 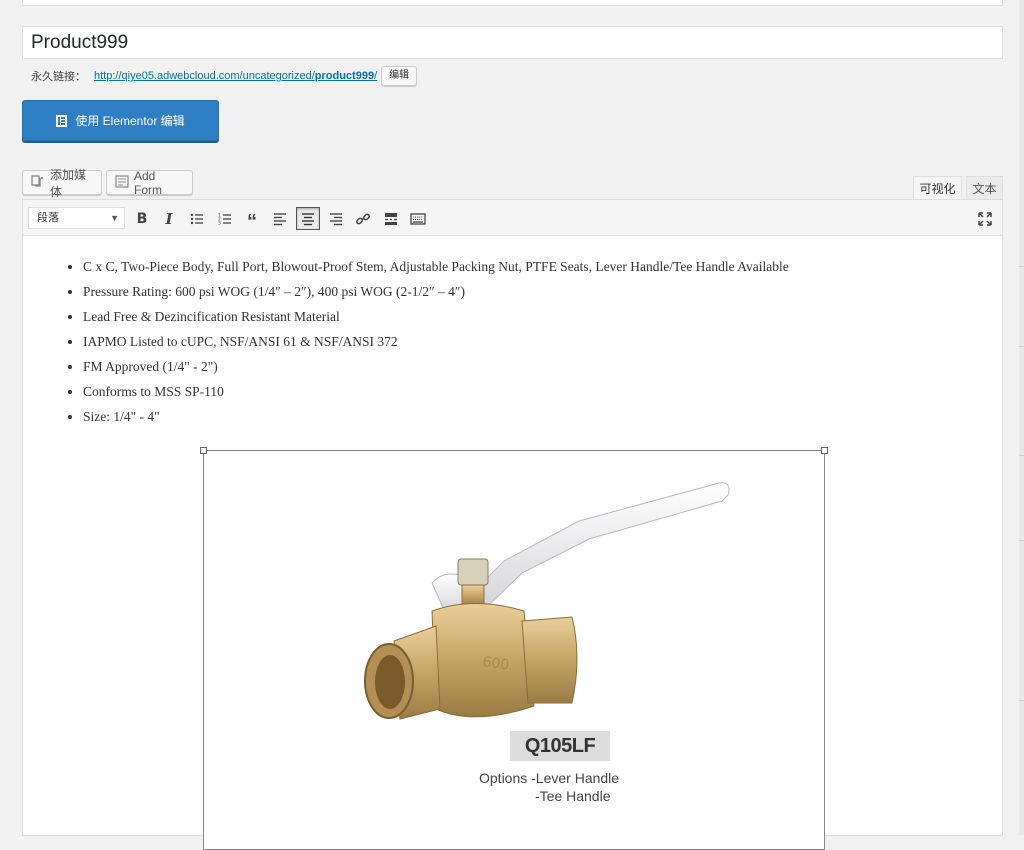 I want to click on permalink-label: 永久链接：, so click(x=58, y=77).